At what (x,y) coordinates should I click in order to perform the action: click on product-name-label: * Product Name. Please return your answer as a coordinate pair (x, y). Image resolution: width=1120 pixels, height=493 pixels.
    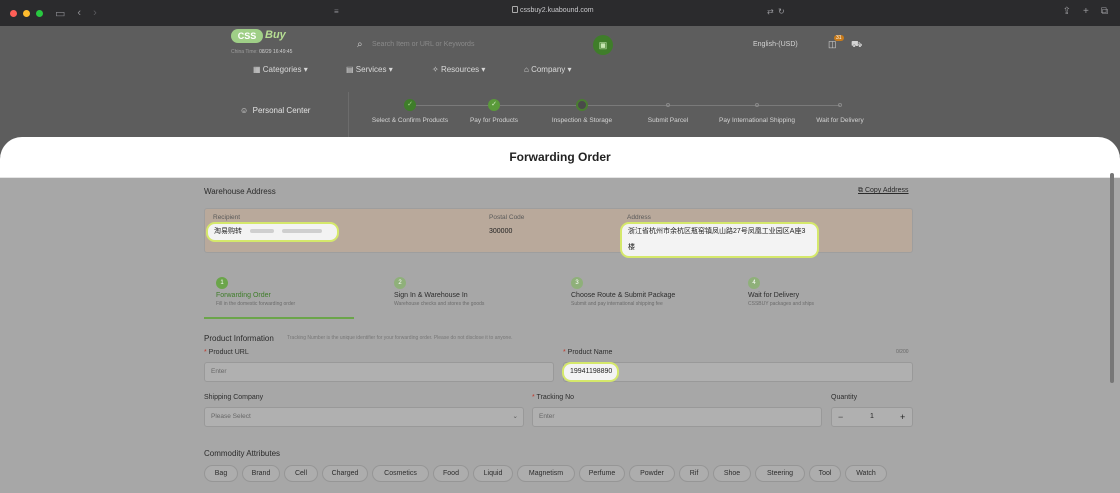
    Looking at the image, I should click on (588, 352).